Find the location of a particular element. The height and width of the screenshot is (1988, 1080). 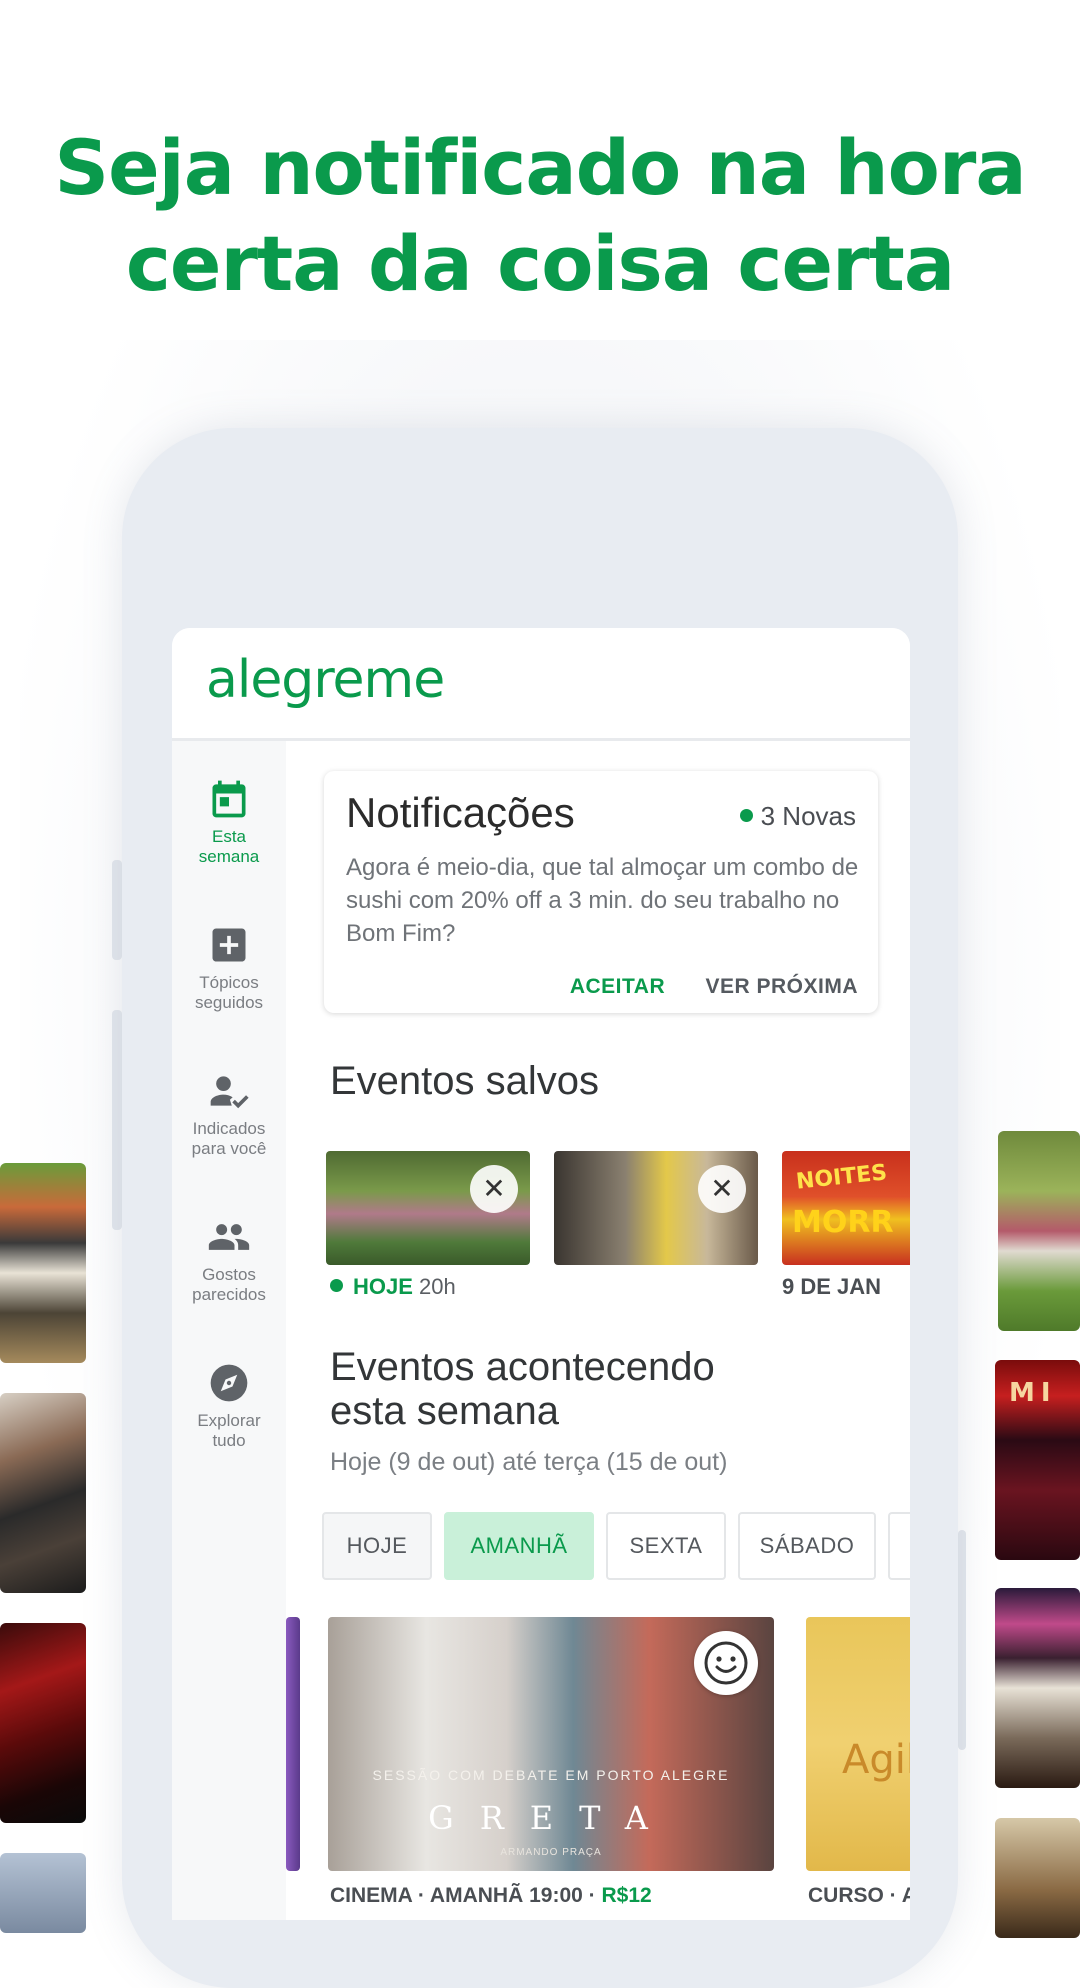

saved-events-title: Eventos salvos is located at coordinates (465, 1081).